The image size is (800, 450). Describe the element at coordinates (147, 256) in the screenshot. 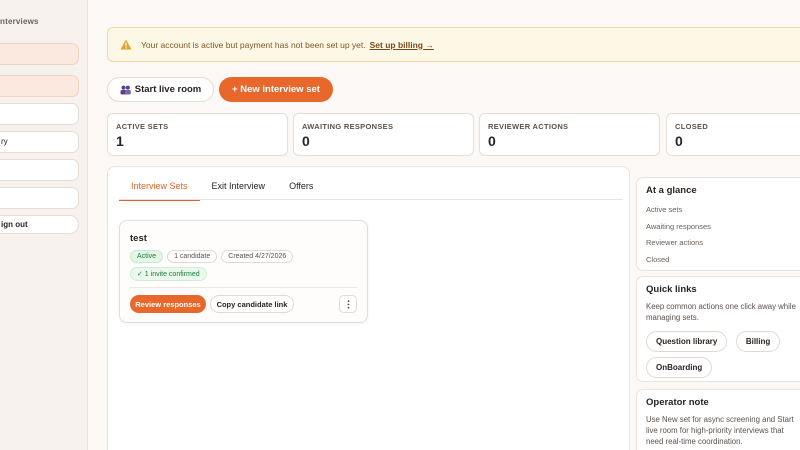

I see `status-badge: Active` at that location.